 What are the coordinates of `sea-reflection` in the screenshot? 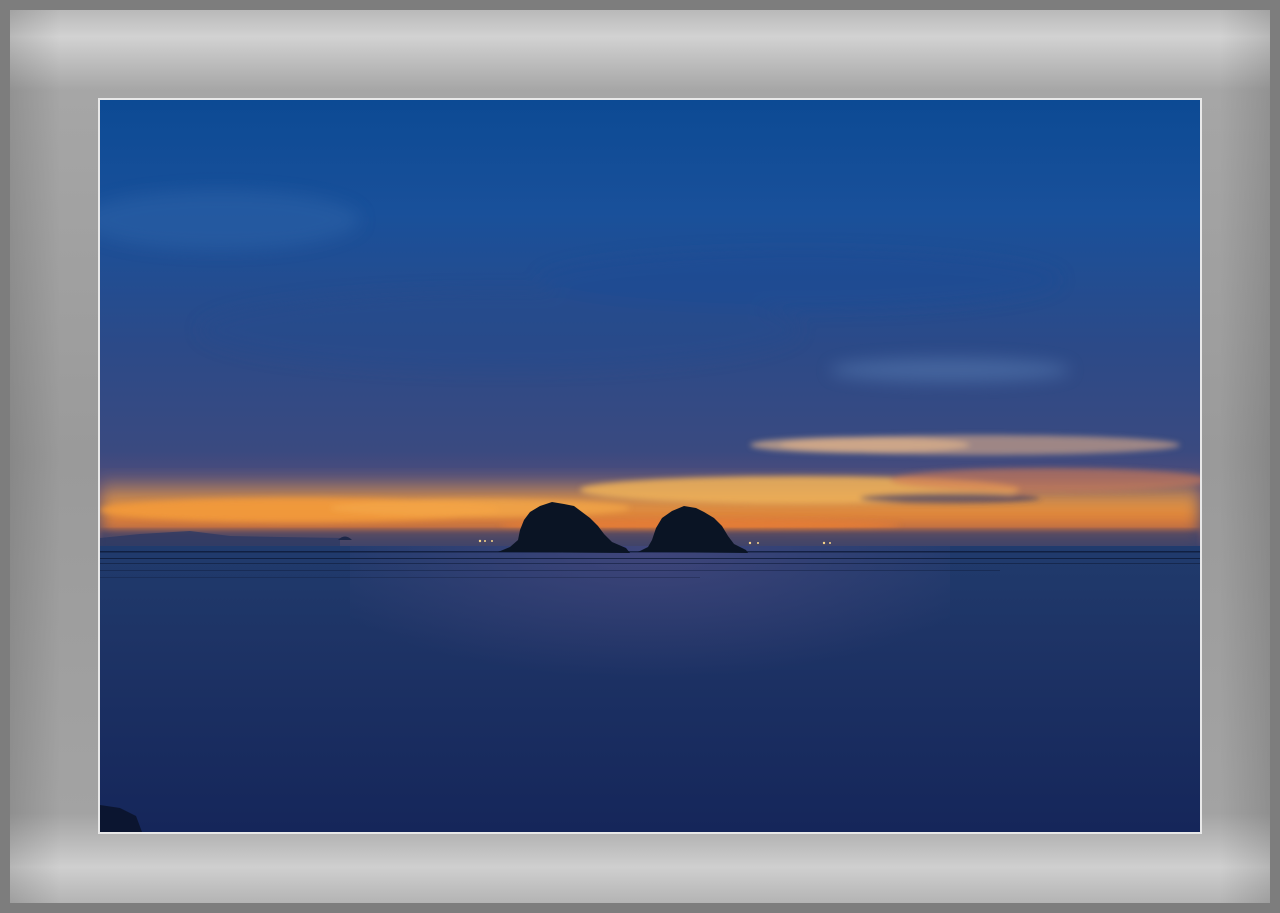 It's located at (650, 656).